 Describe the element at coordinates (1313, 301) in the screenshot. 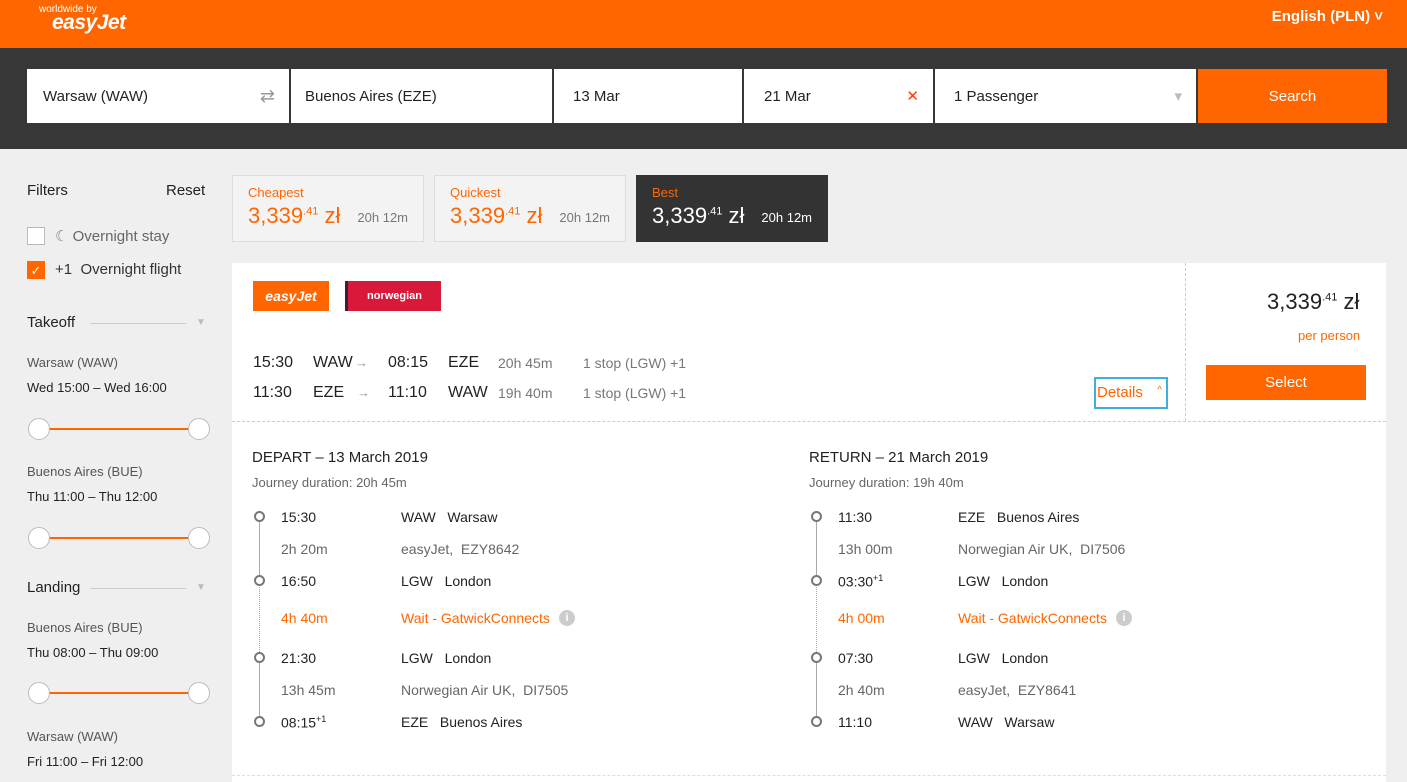

I see `result-price: 3,339.41 zł` at that location.